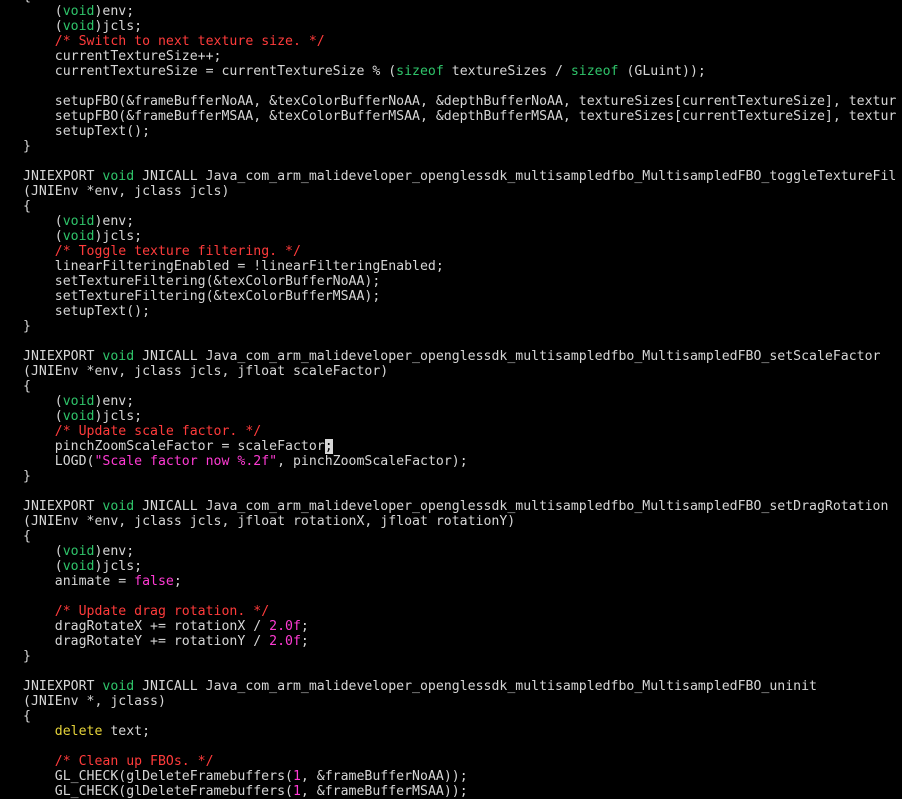  Describe the element at coordinates (462, 701) in the screenshot. I see `code-line: (JNIEnv *, jclass)` at that location.